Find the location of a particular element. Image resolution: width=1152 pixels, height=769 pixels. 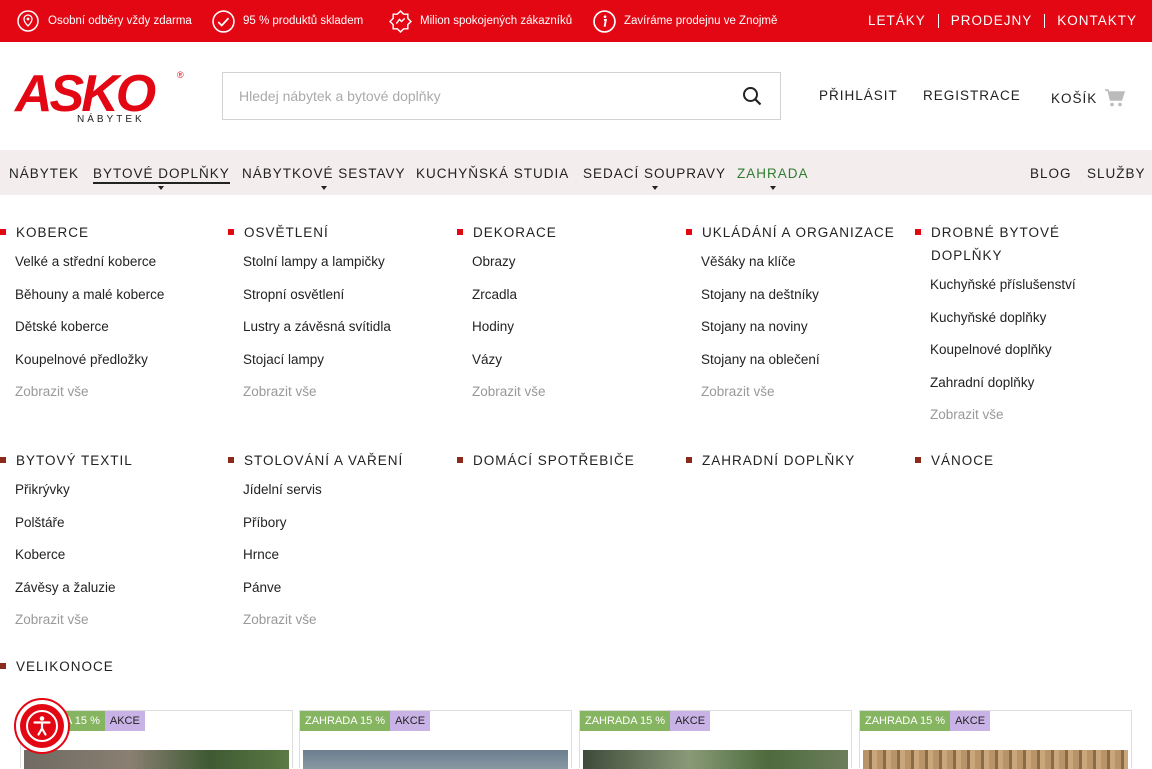

logo-reg: ® is located at coordinates (180, 75).